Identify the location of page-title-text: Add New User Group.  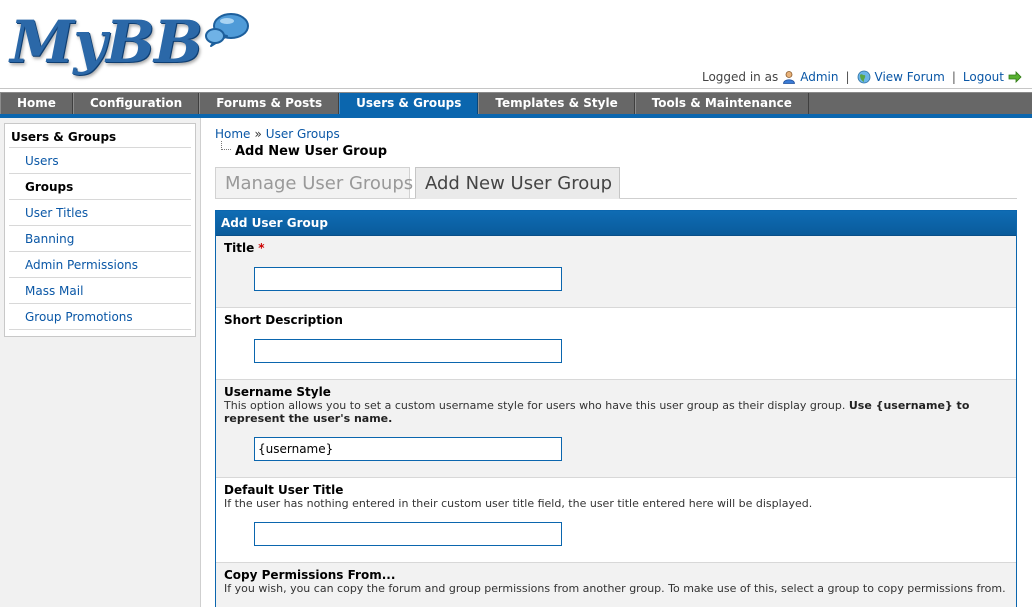
(311, 151).